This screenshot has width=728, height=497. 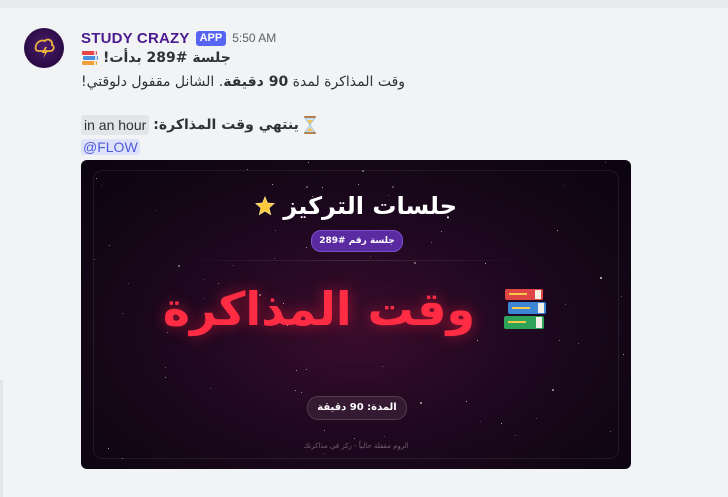 I want to click on card-title-text: جلسات التركيز, so click(x=370, y=206).